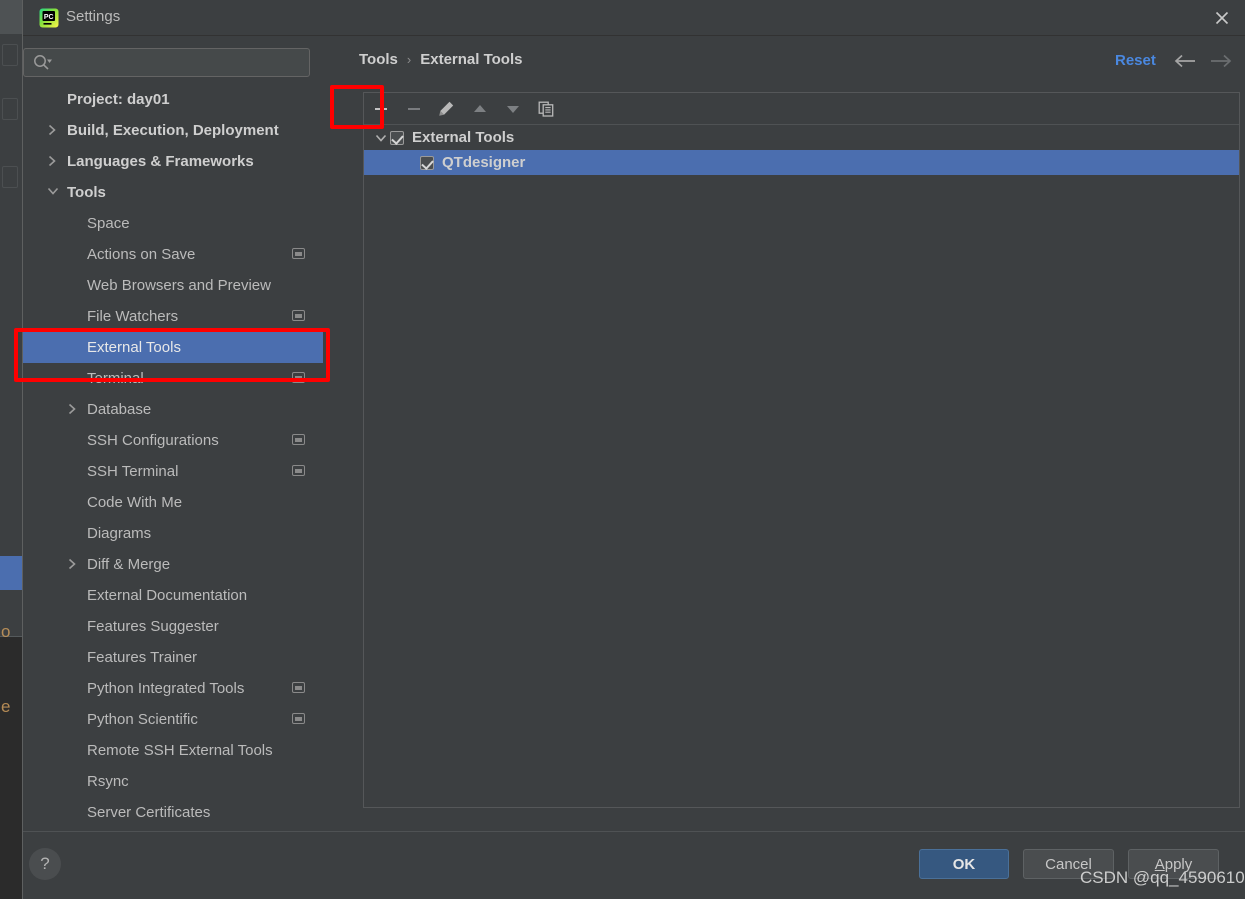 This screenshot has height=899, width=1245. Describe the element at coordinates (173, 285) in the screenshot. I see `sidebar-item-web-browsers-and-preview: Web Browsers and Preview` at that location.